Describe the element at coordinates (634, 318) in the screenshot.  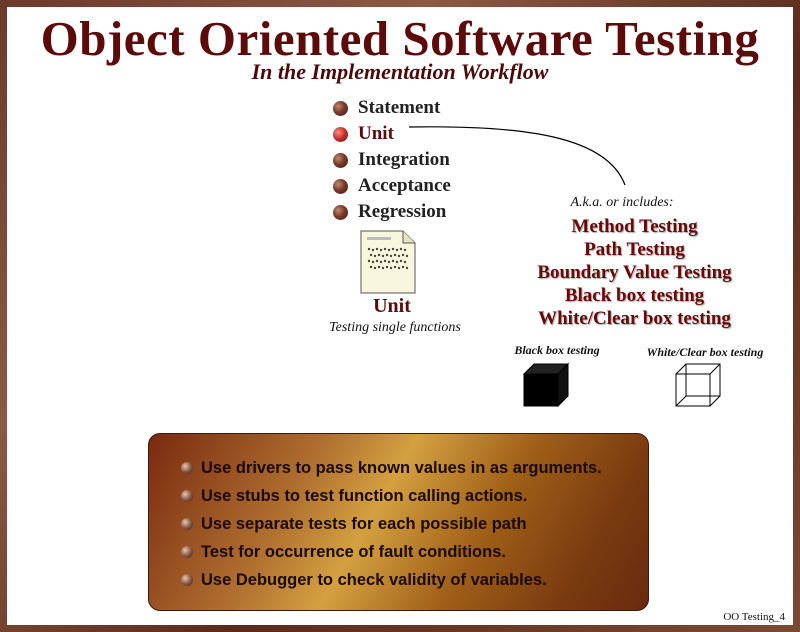
I see `aka-item: White/Clear box testing` at that location.